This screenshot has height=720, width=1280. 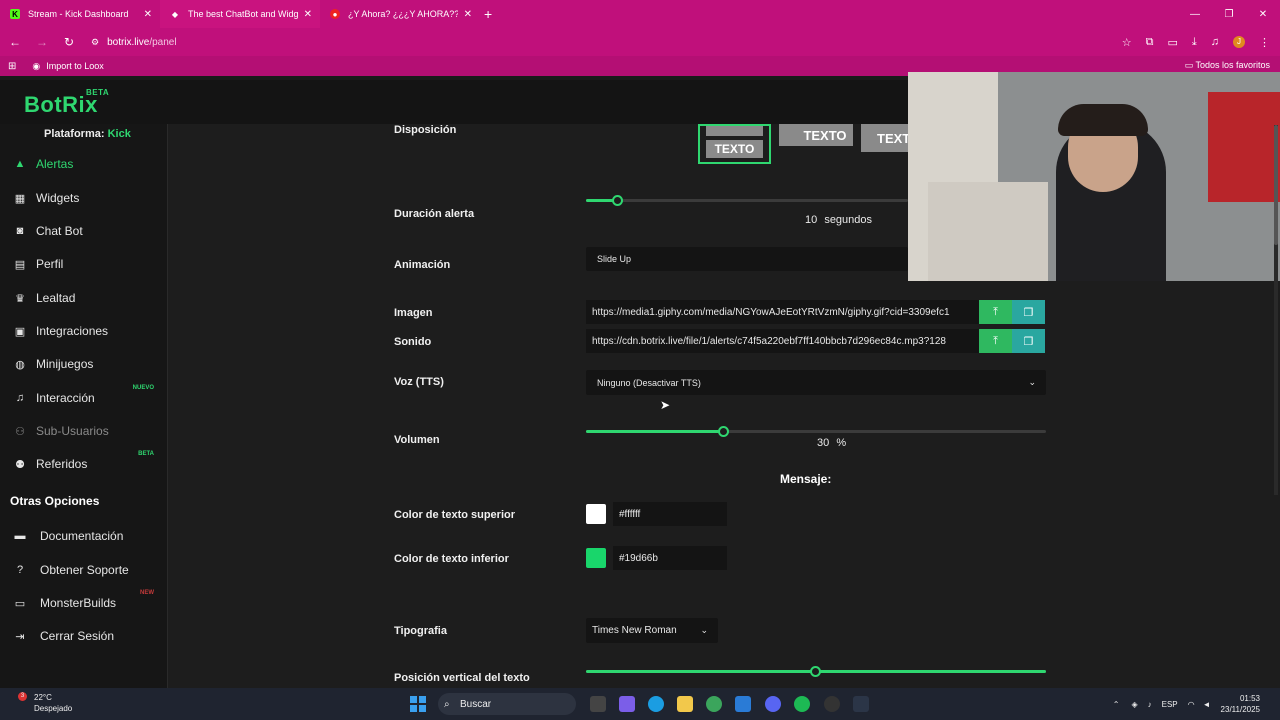 I want to click on volumen-unit: %, so click(x=841, y=443).